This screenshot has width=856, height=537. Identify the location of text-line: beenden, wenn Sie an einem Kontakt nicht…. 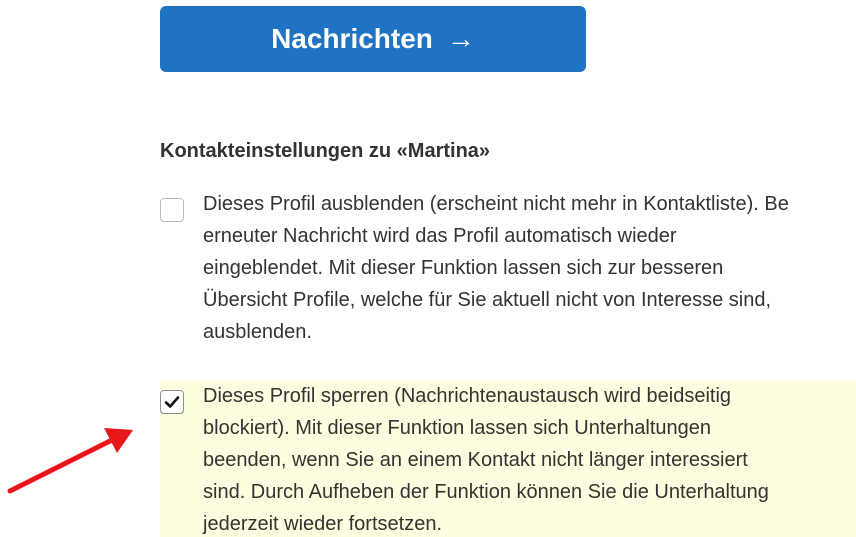
(475, 460).